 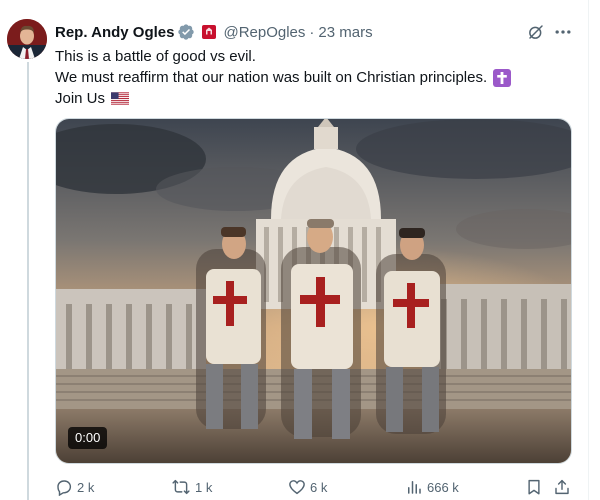 I want to click on repost-icon, so click(x=181, y=487).